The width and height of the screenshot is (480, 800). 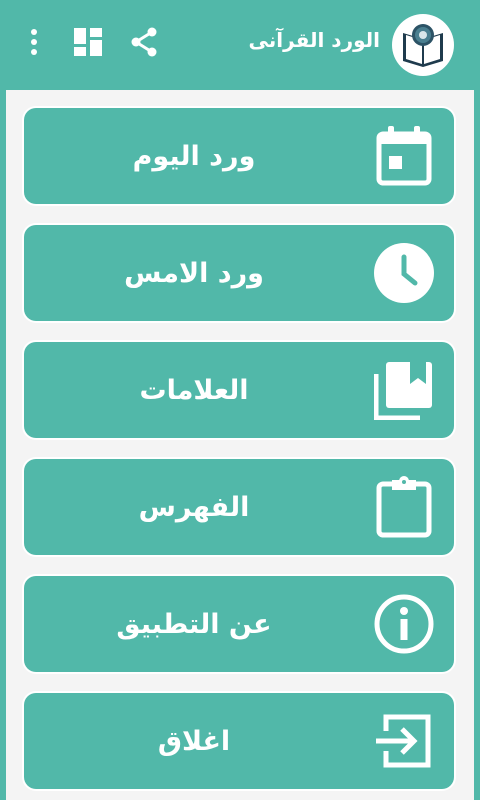 I want to click on menu-item-label: الفهرس, so click(x=194, y=507).